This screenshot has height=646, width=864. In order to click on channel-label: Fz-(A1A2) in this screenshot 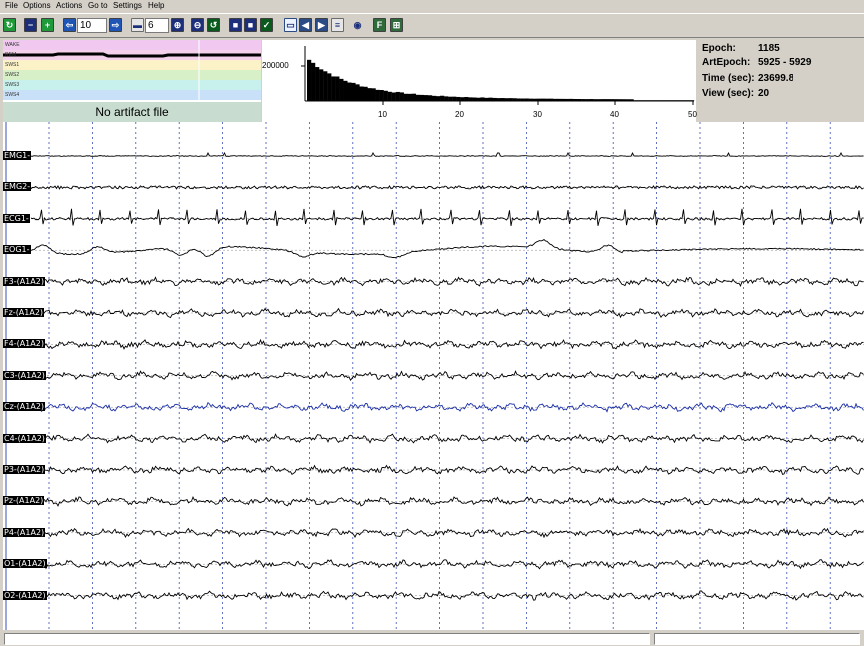, I will do `click(24, 312)`.